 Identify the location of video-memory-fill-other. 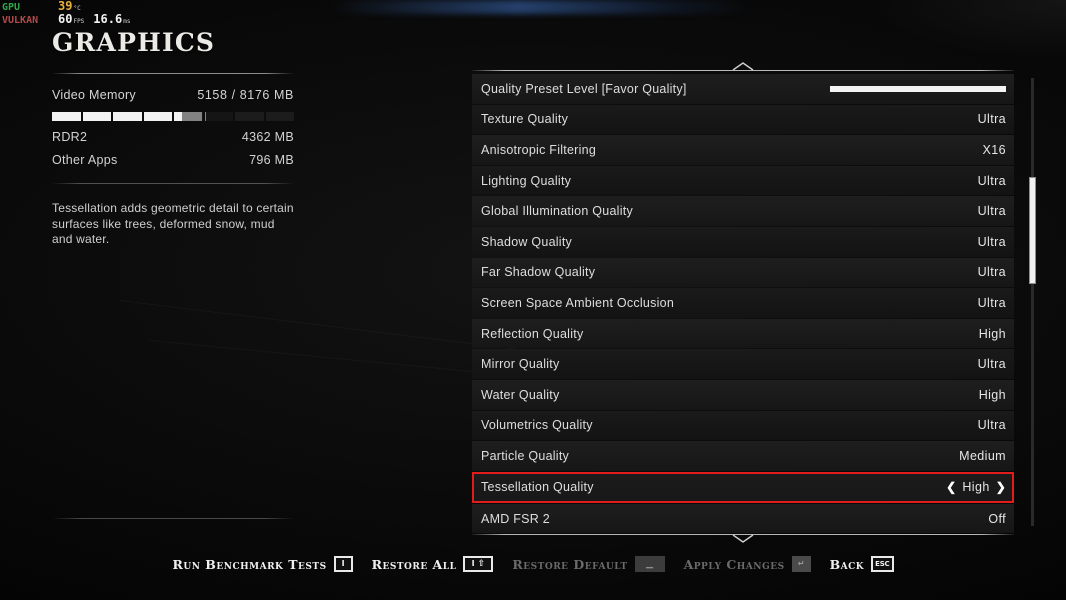
(205, 116).